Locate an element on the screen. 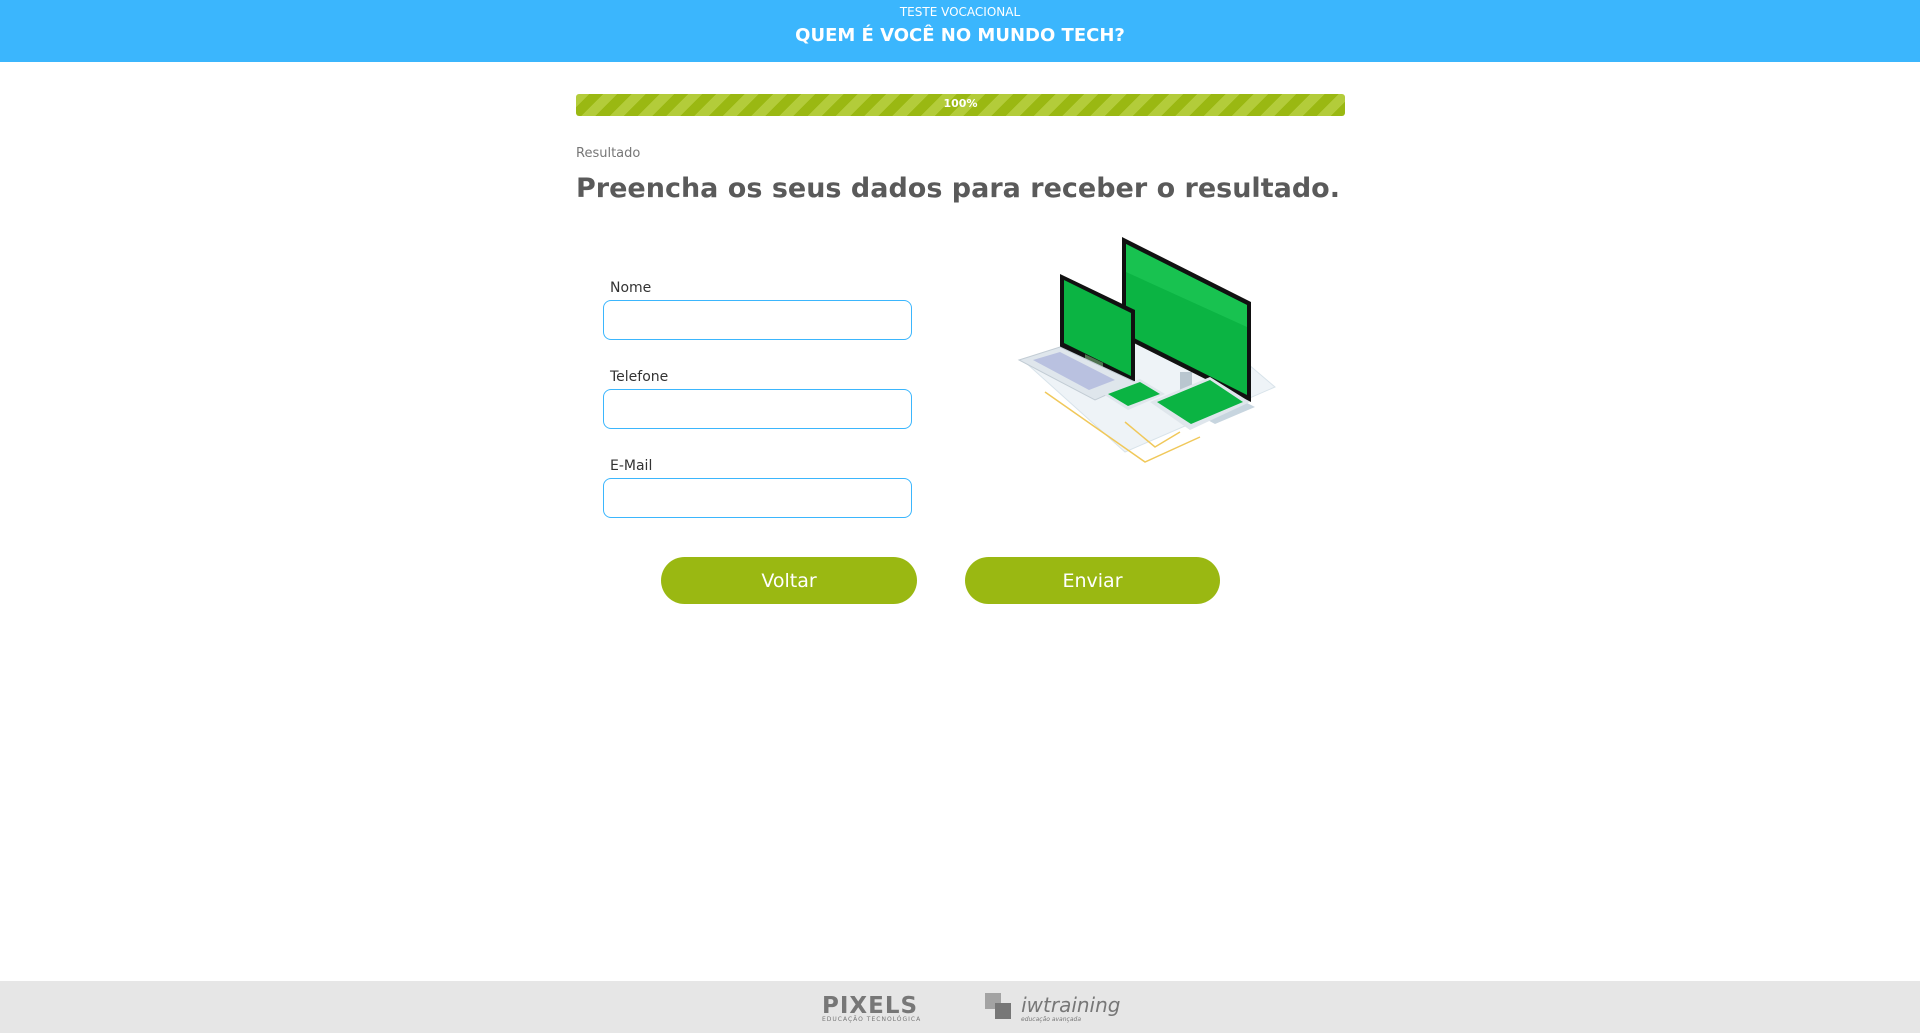  pixels-logo-tagline: EDUCAÇÃO TECNOLÓGICA is located at coordinates (872, 1019).